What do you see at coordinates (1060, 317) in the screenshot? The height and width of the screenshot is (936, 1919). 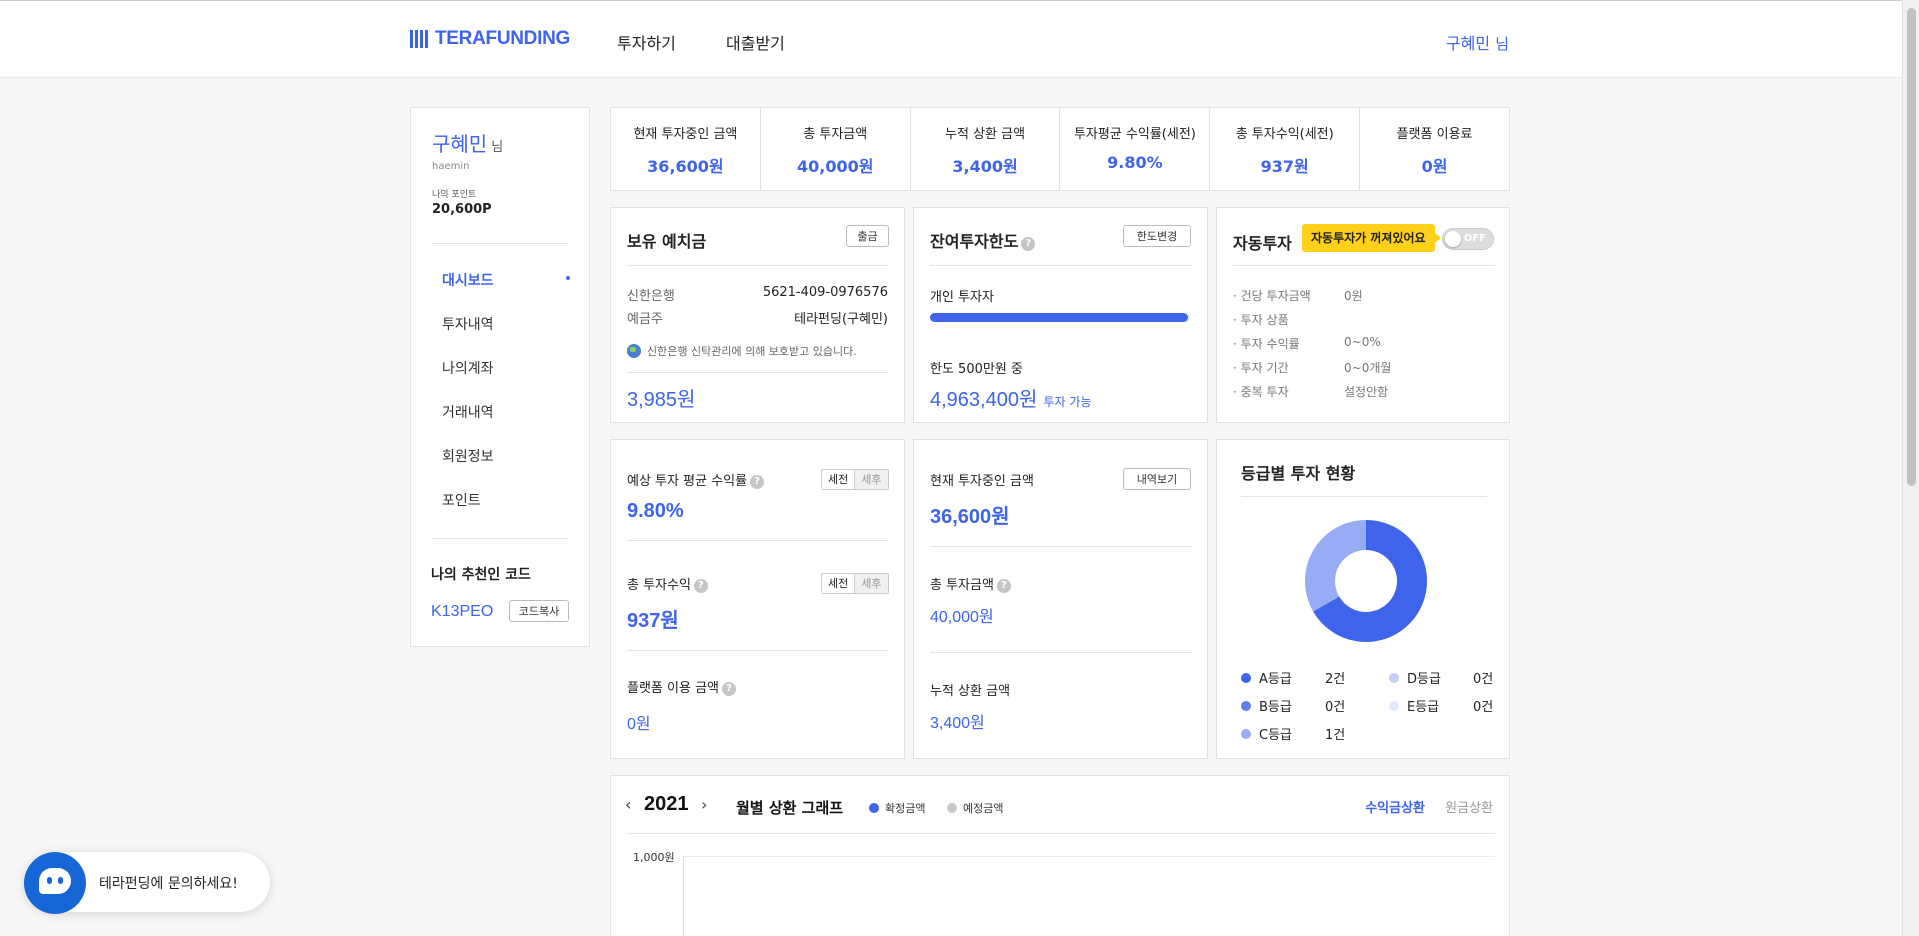 I see `limit-progress-track` at bounding box center [1060, 317].